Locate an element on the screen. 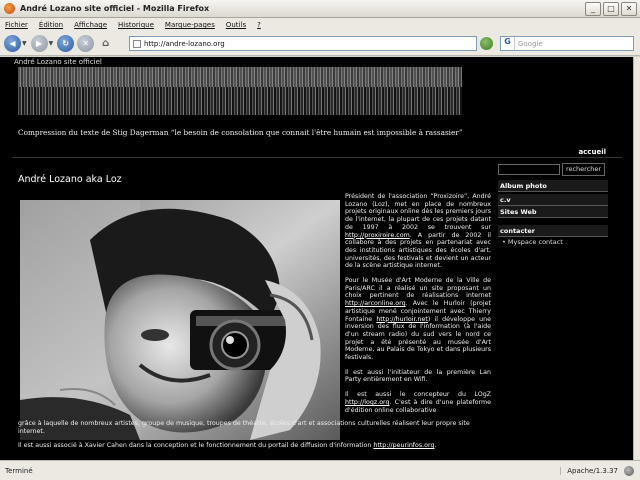 The image size is (640, 480). search-placeholder: Google is located at coordinates (530, 43).